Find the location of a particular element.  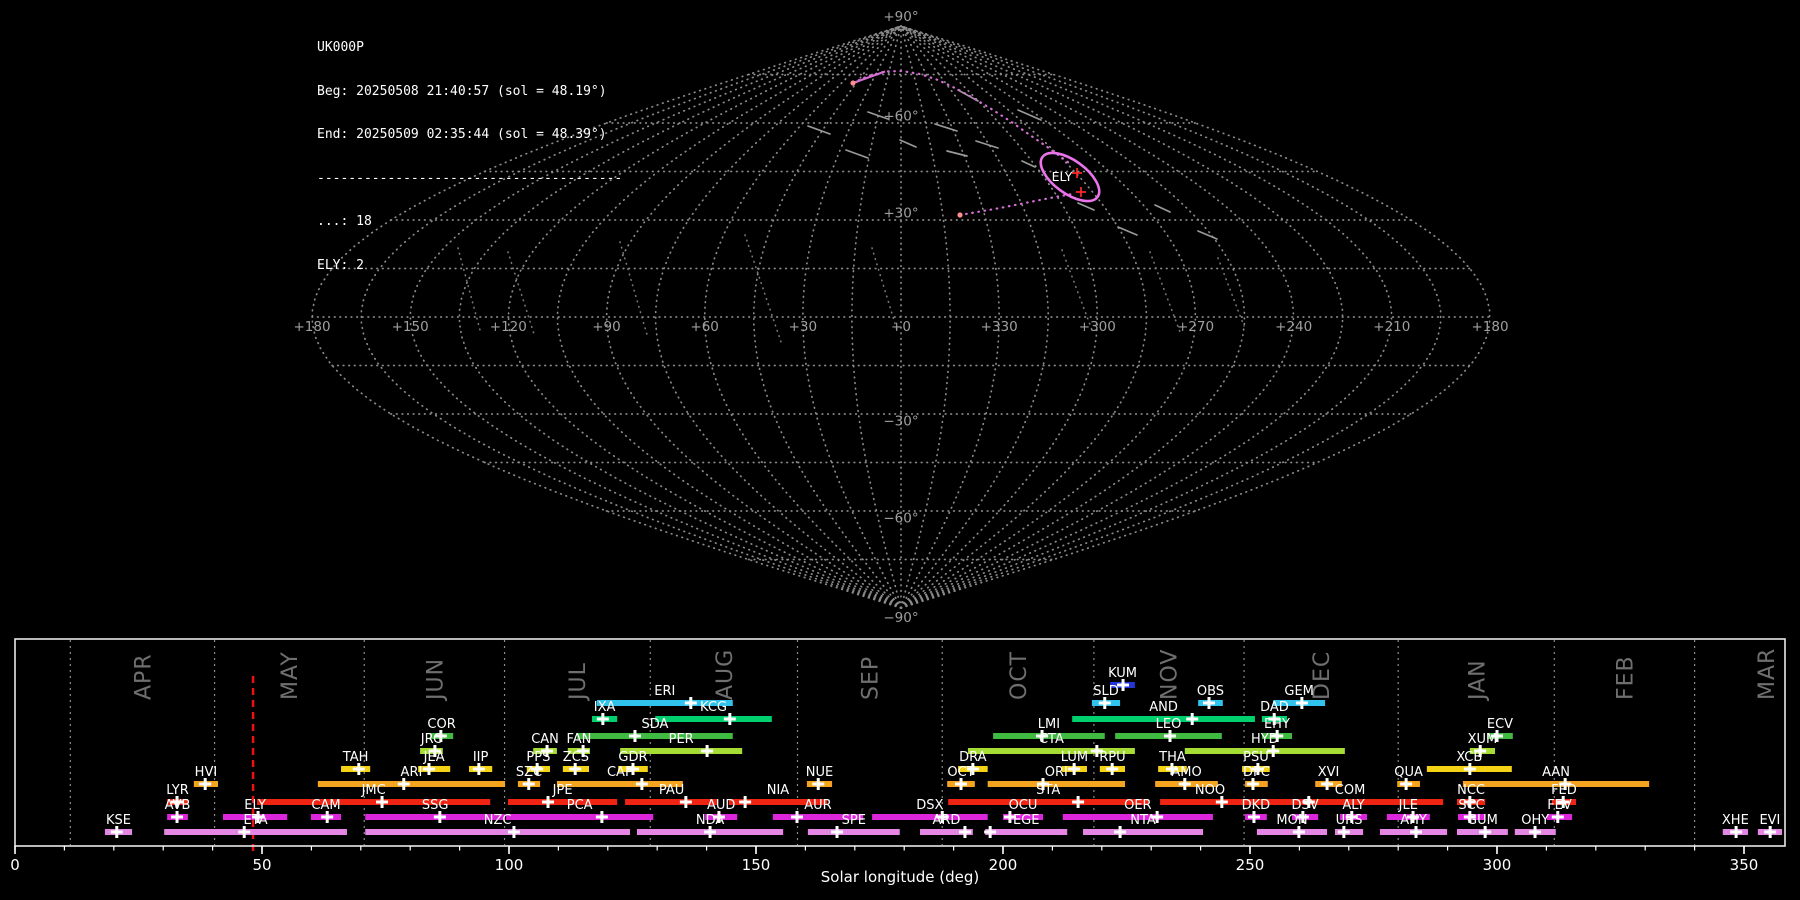

shower-label-OHY: OHY is located at coordinates (1535, 820).